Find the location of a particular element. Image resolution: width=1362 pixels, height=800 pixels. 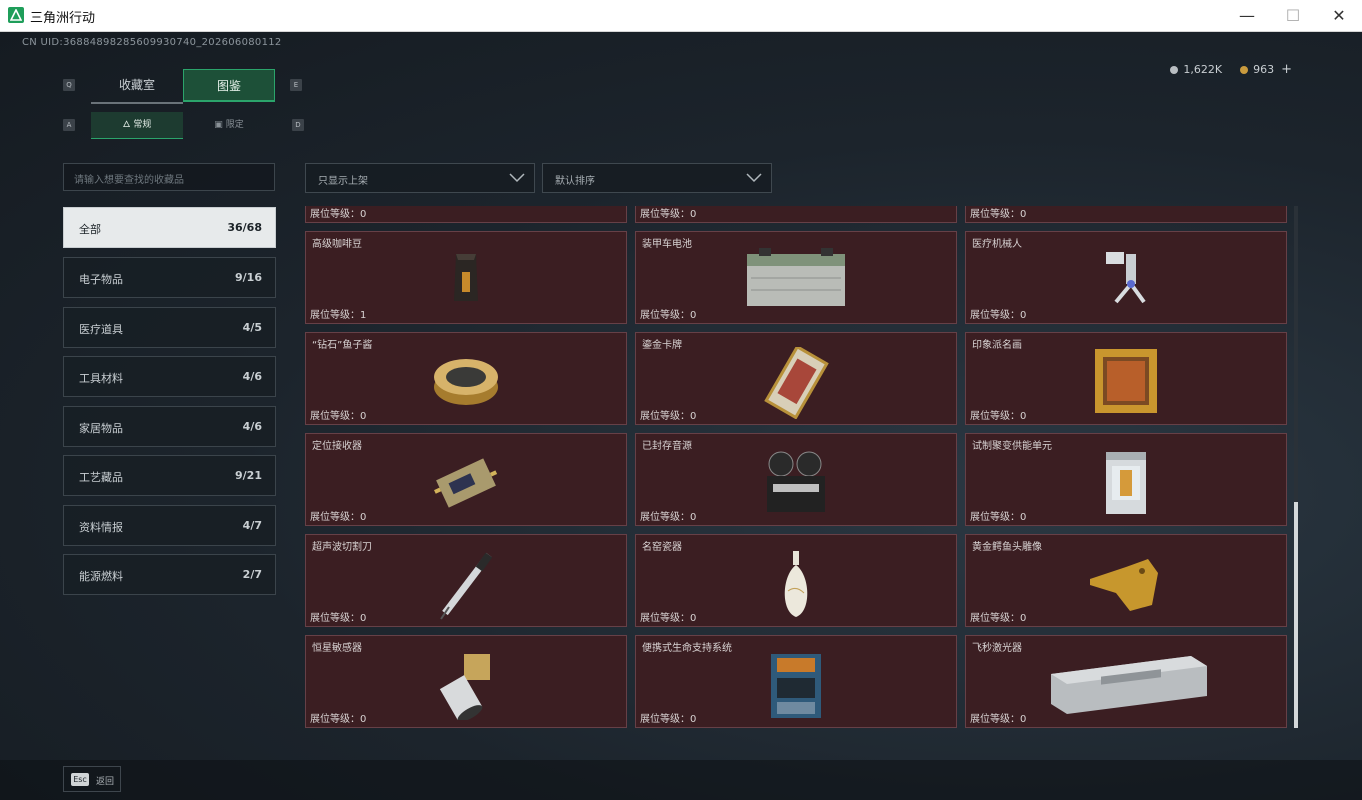

key-hint-q: Q is located at coordinates (69, 85).